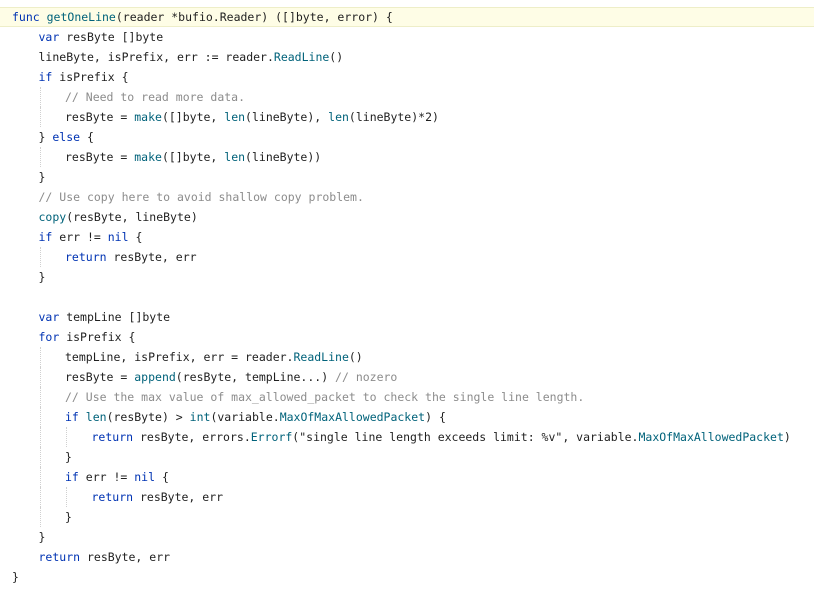  I want to click on code-token-function: int, so click(200, 417).